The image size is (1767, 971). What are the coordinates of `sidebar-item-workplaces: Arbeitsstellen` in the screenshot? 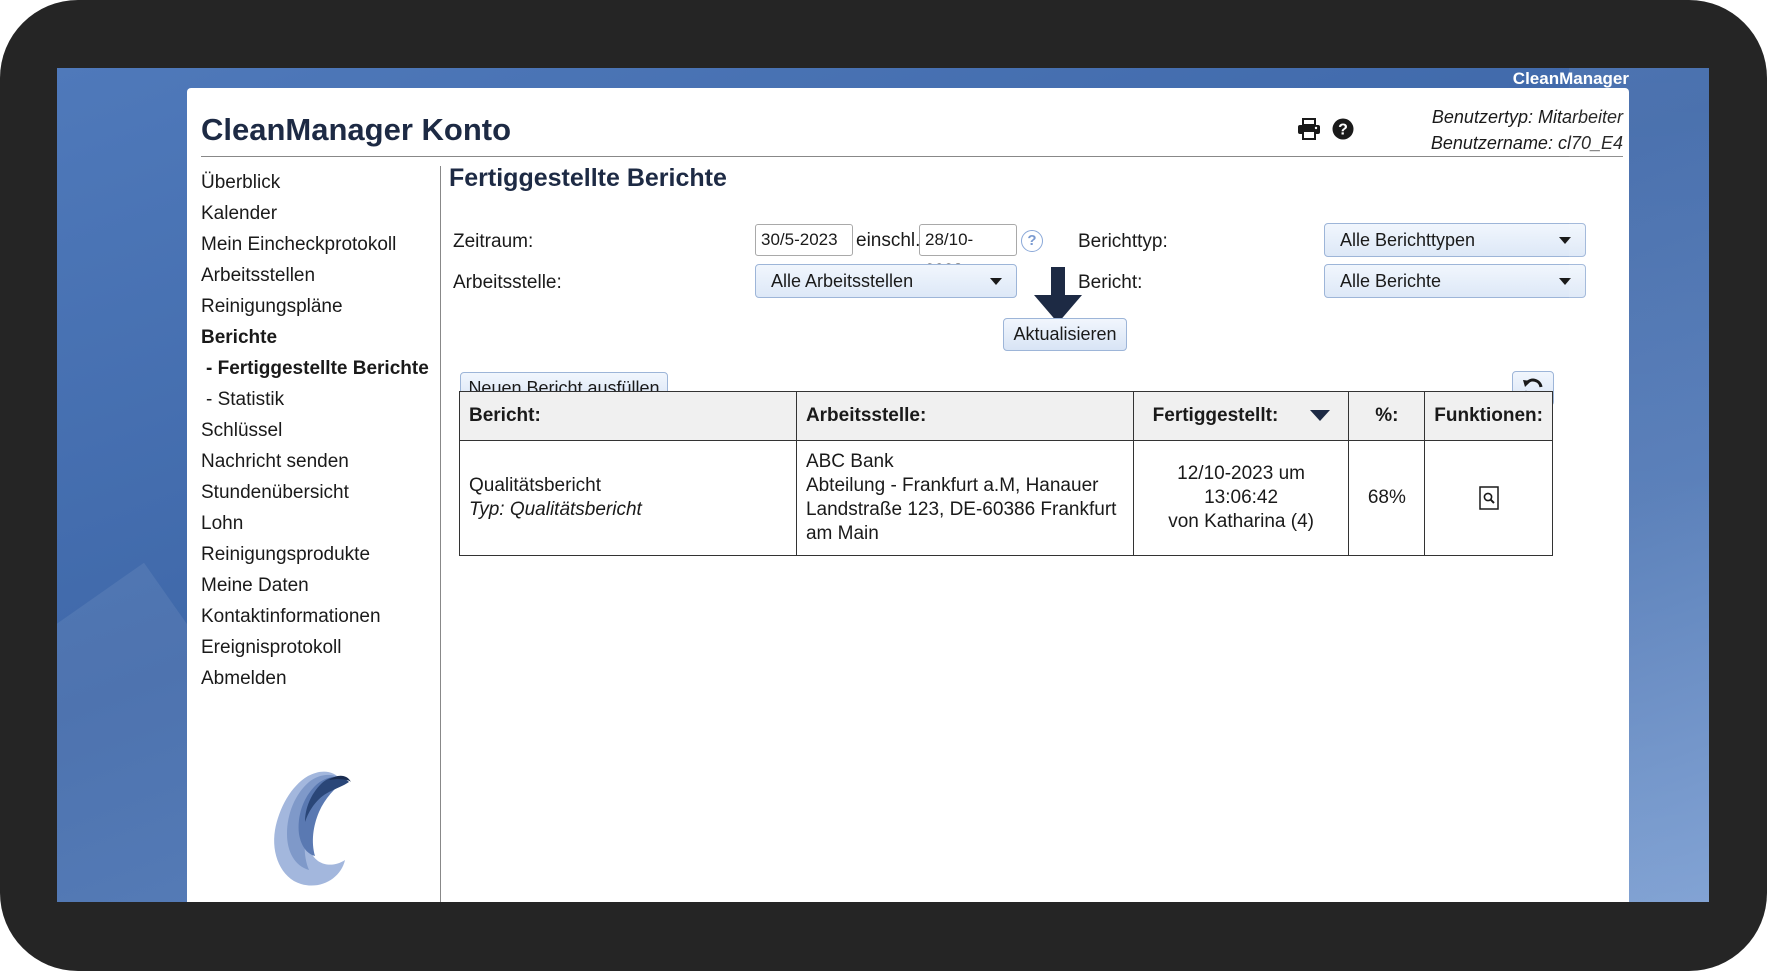 It's located at (321, 275).